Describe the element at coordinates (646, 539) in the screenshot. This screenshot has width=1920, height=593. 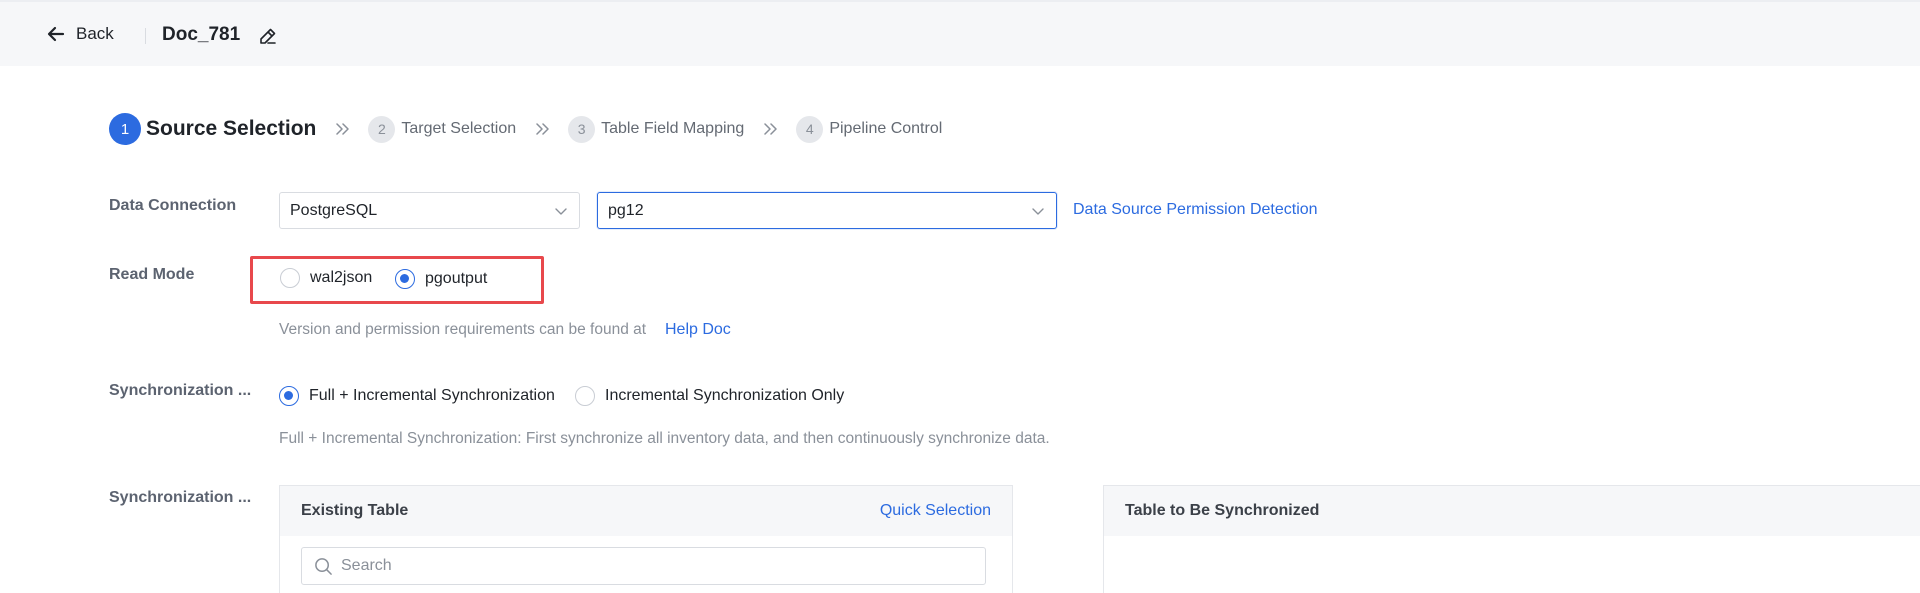
I see `existing-table-panel: Existing Table Quick Selection` at that location.